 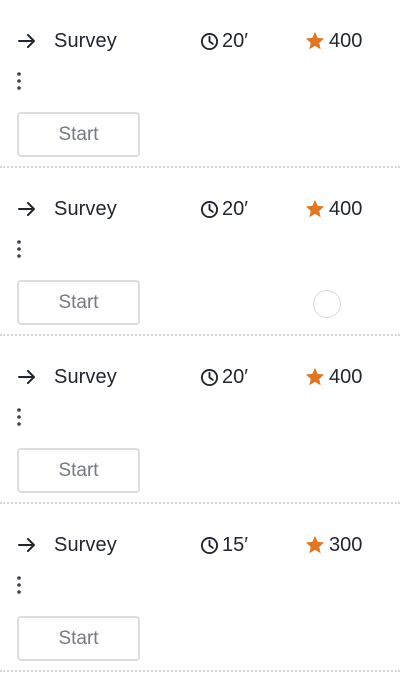 What do you see at coordinates (327, 304) in the screenshot?
I see `loading-circle` at bounding box center [327, 304].